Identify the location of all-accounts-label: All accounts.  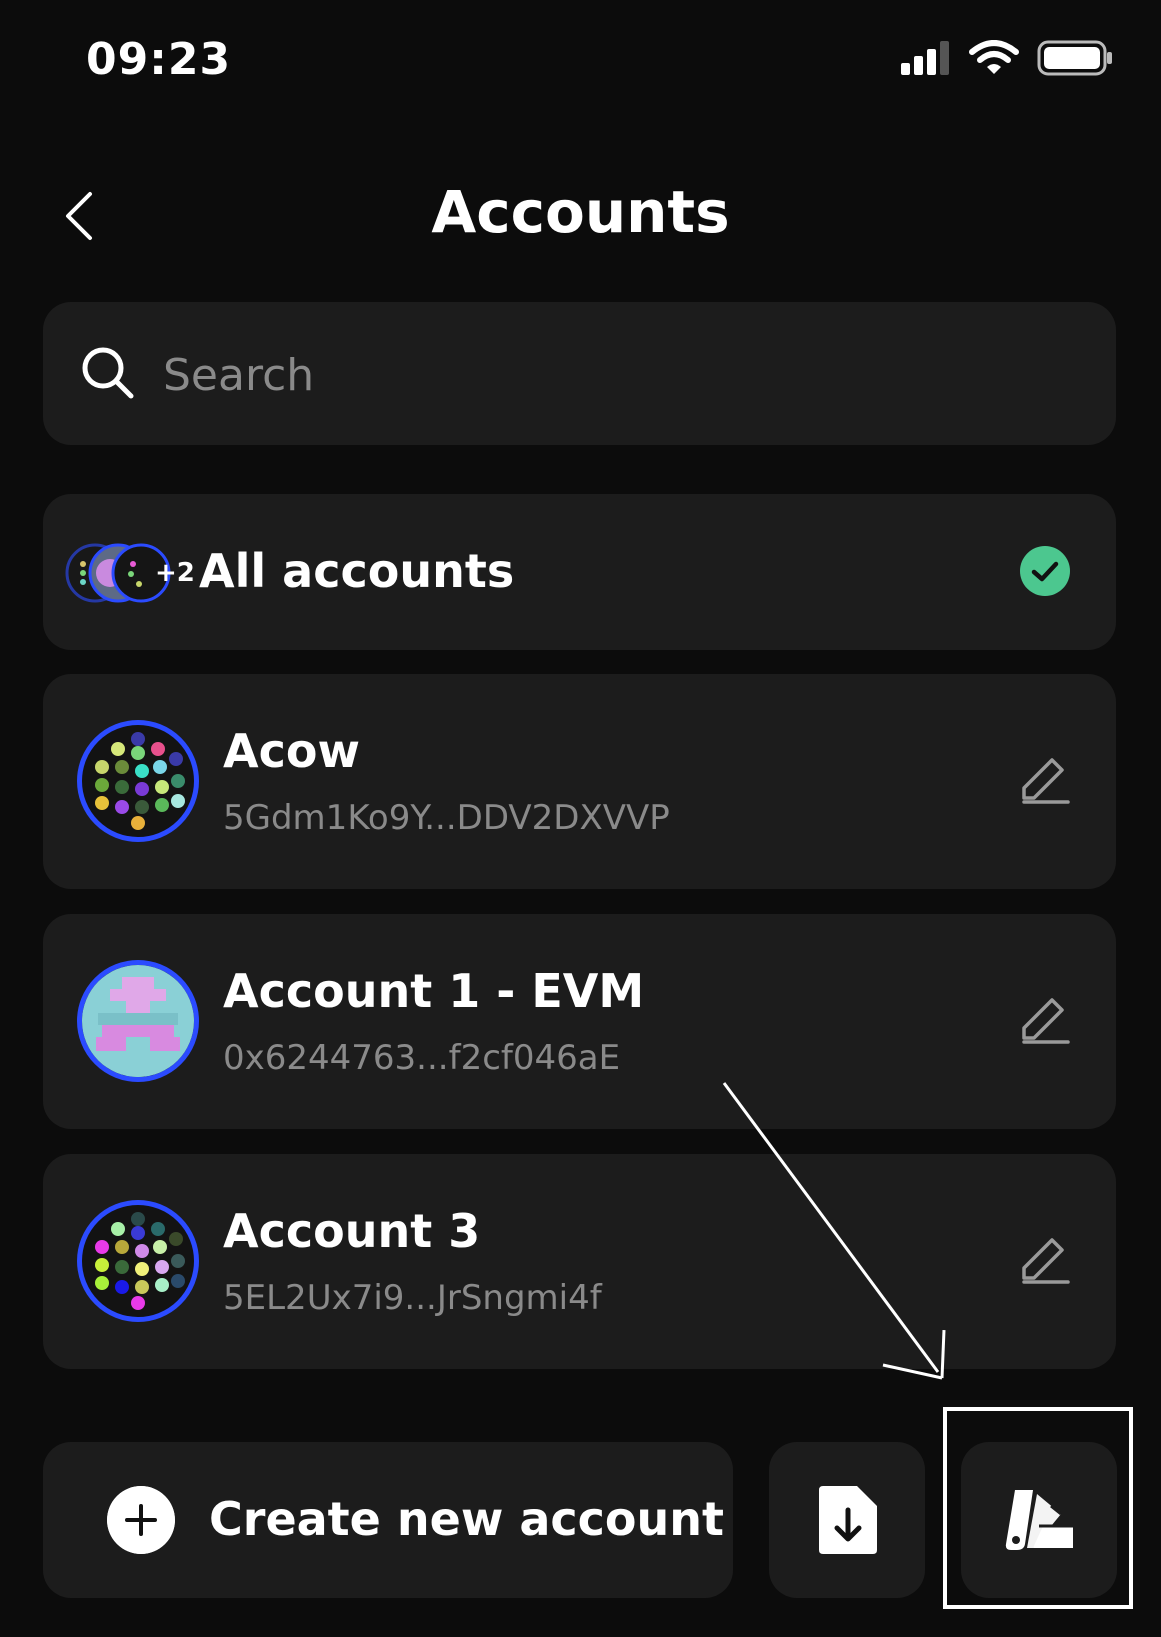
(357, 571).